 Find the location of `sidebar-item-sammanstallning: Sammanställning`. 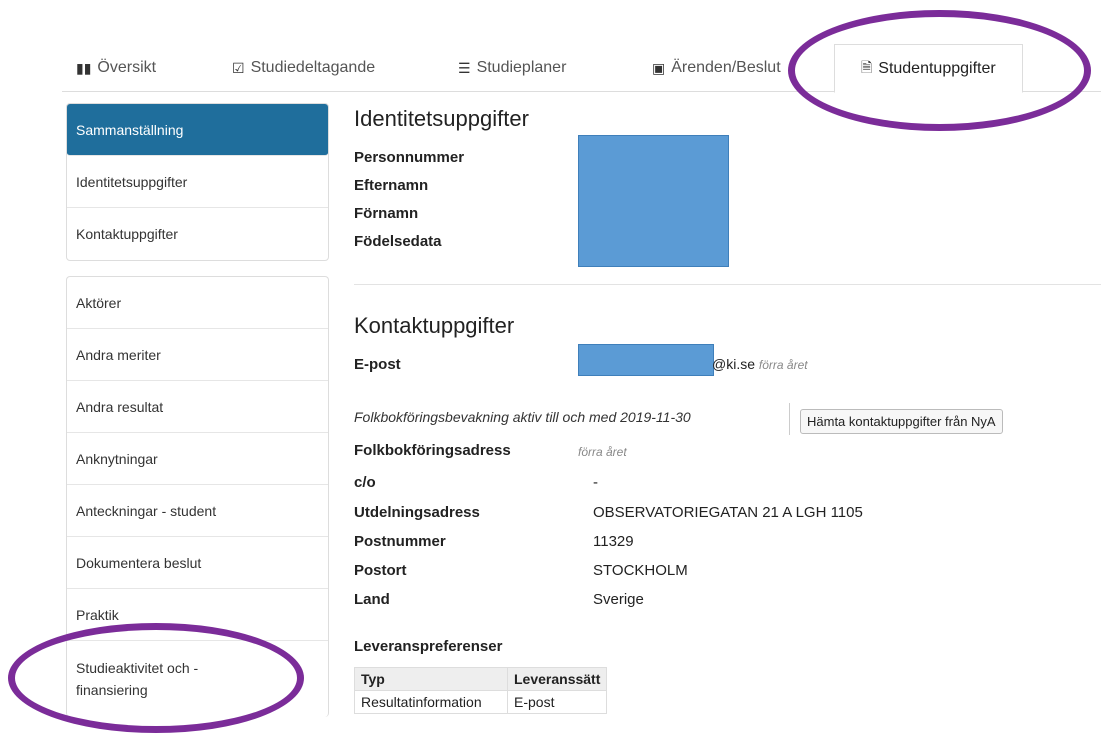

sidebar-item-sammanstallning: Sammanställning is located at coordinates (197, 130).